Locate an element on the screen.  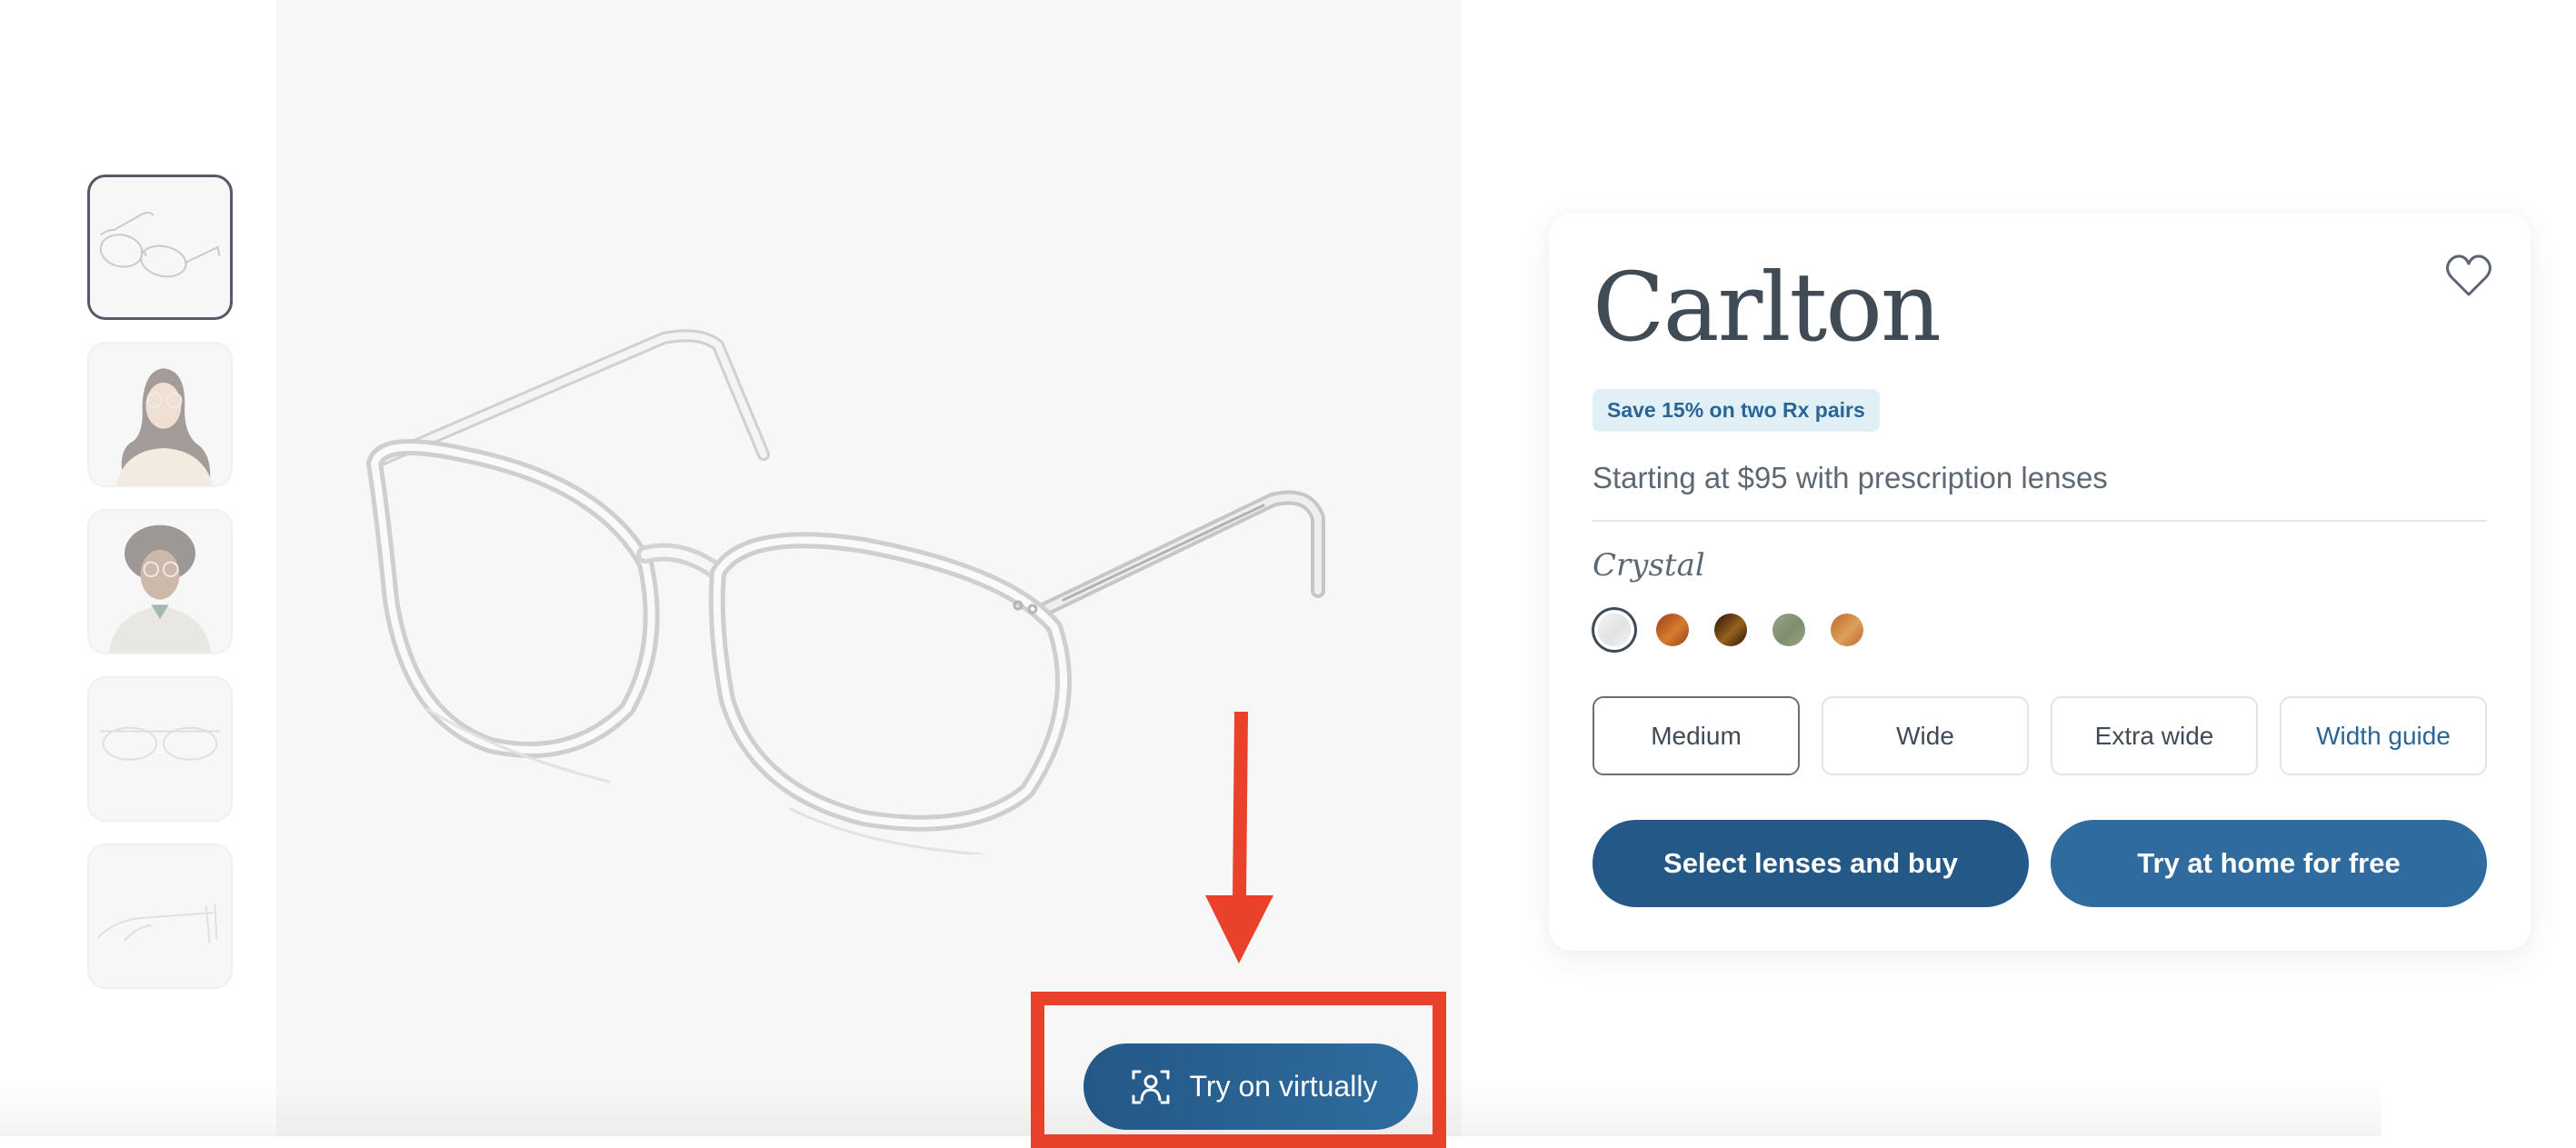
man-model-thumbnail-image is located at coordinates (160, 588).